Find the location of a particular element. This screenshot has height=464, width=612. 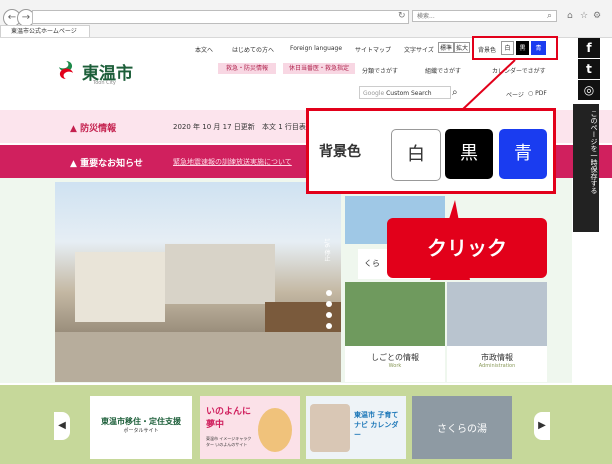

zoomed-white-button: 白 is located at coordinates (416, 155).